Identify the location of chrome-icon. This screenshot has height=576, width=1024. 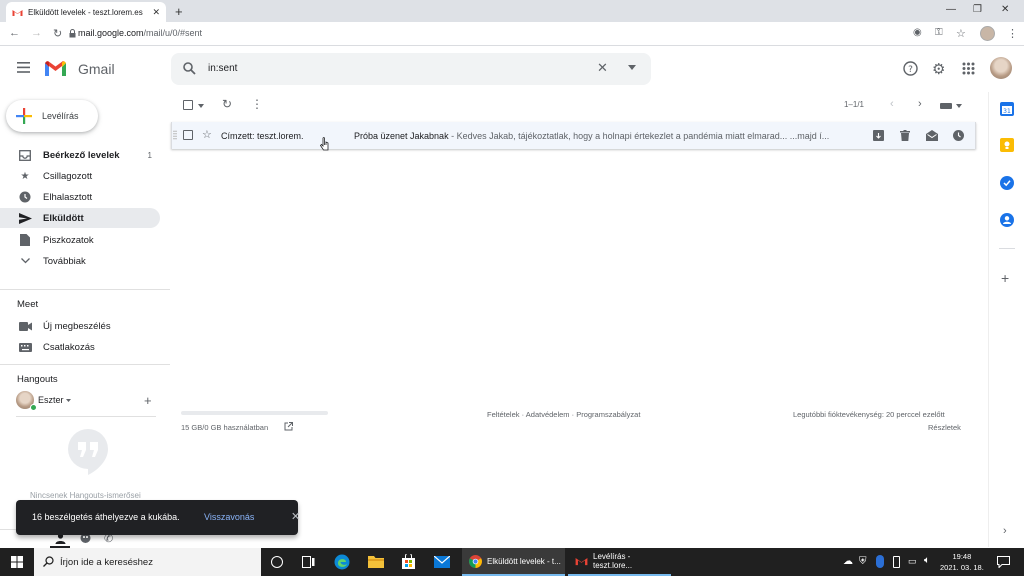
(475, 561).